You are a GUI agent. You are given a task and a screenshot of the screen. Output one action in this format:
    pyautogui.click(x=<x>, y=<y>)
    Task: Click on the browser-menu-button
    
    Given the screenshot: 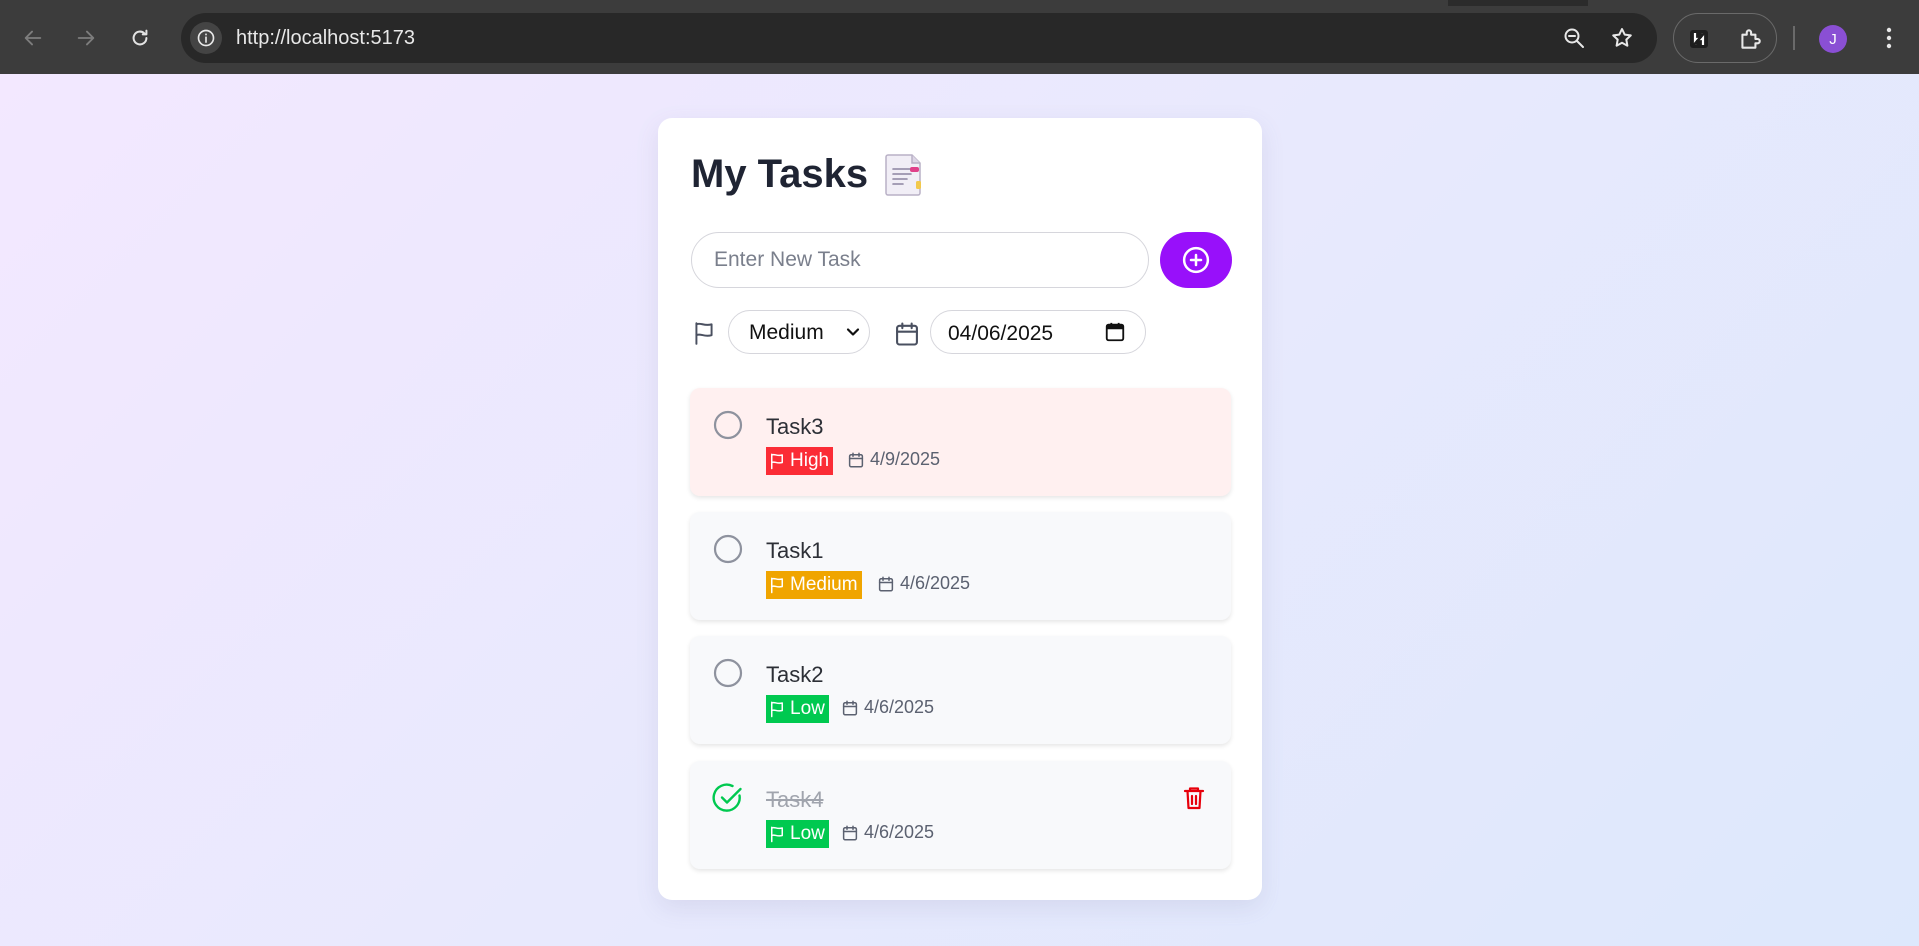 What is the action you would take?
    pyautogui.click(x=1889, y=38)
    